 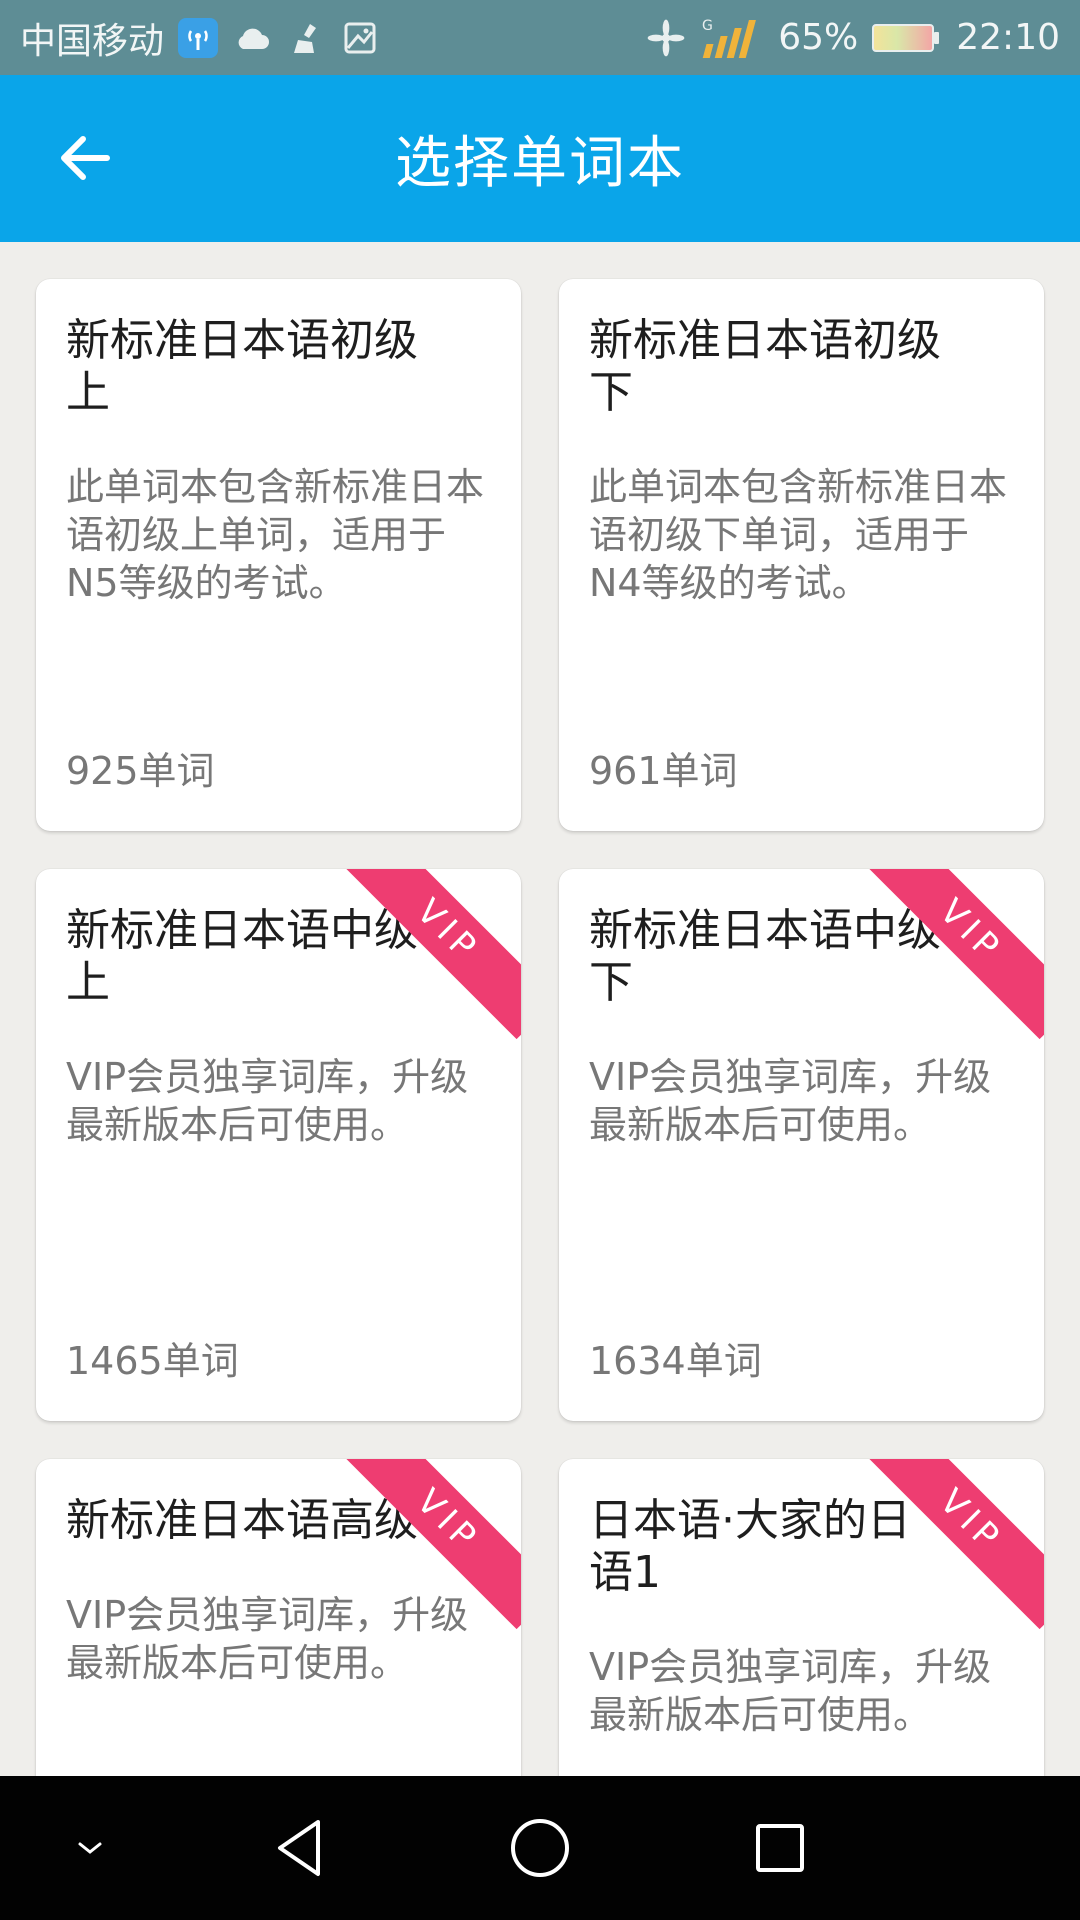 I want to click on book-title: 新标准日本语中级下, so click(x=765, y=956).